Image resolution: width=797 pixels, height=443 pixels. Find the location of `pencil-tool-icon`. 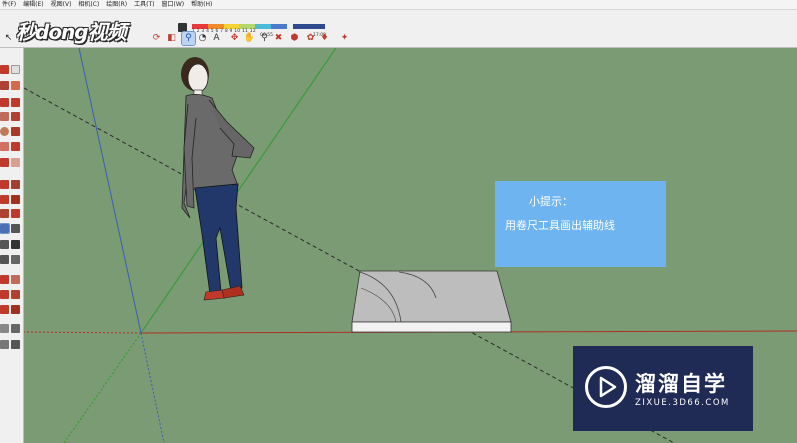

pencil-tool-icon is located at coordinates (4, 85).